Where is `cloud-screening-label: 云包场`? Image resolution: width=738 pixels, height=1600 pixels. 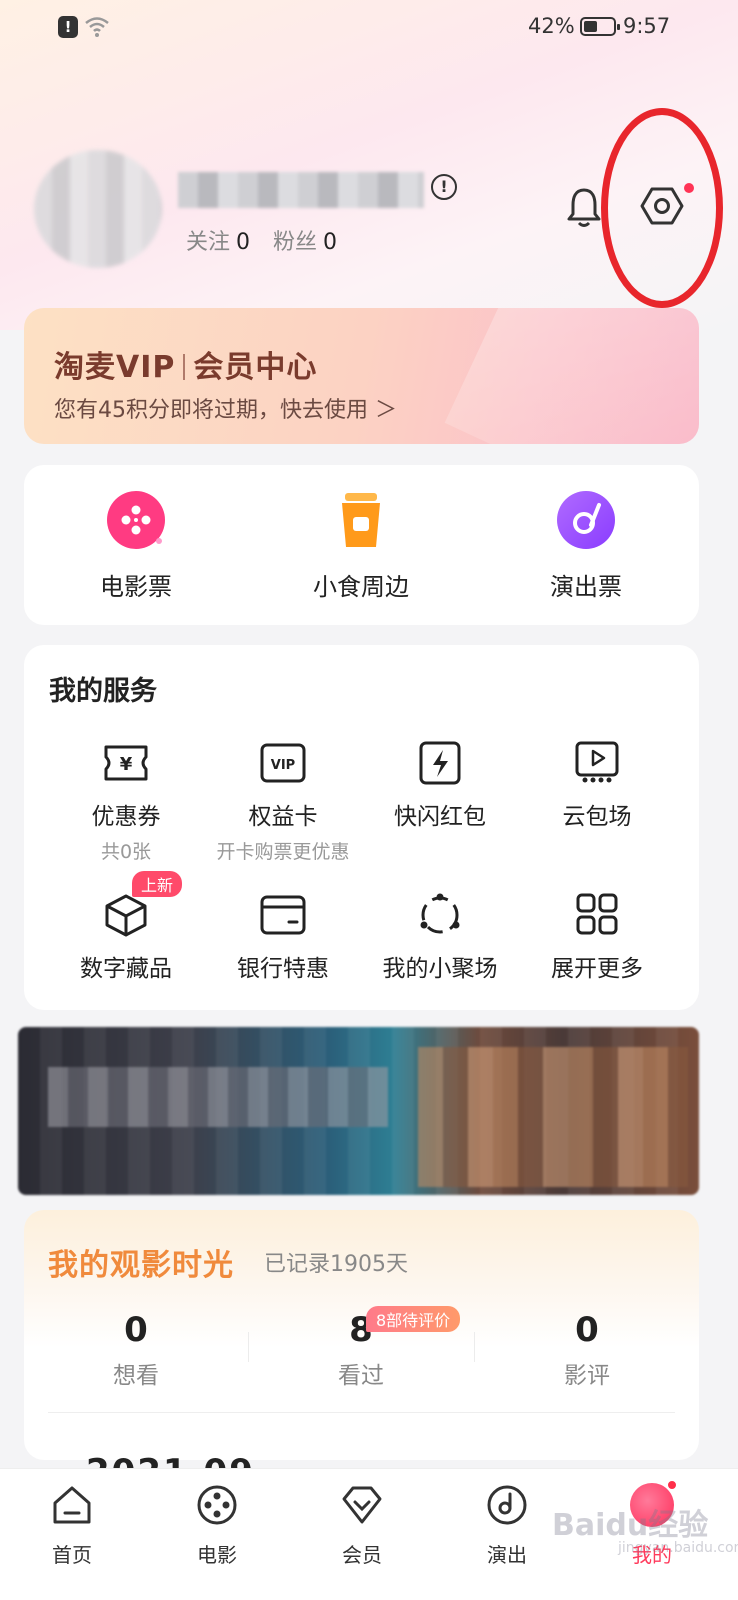 cloud-screening-label: 云包场 is located at coordinates (597, 817).